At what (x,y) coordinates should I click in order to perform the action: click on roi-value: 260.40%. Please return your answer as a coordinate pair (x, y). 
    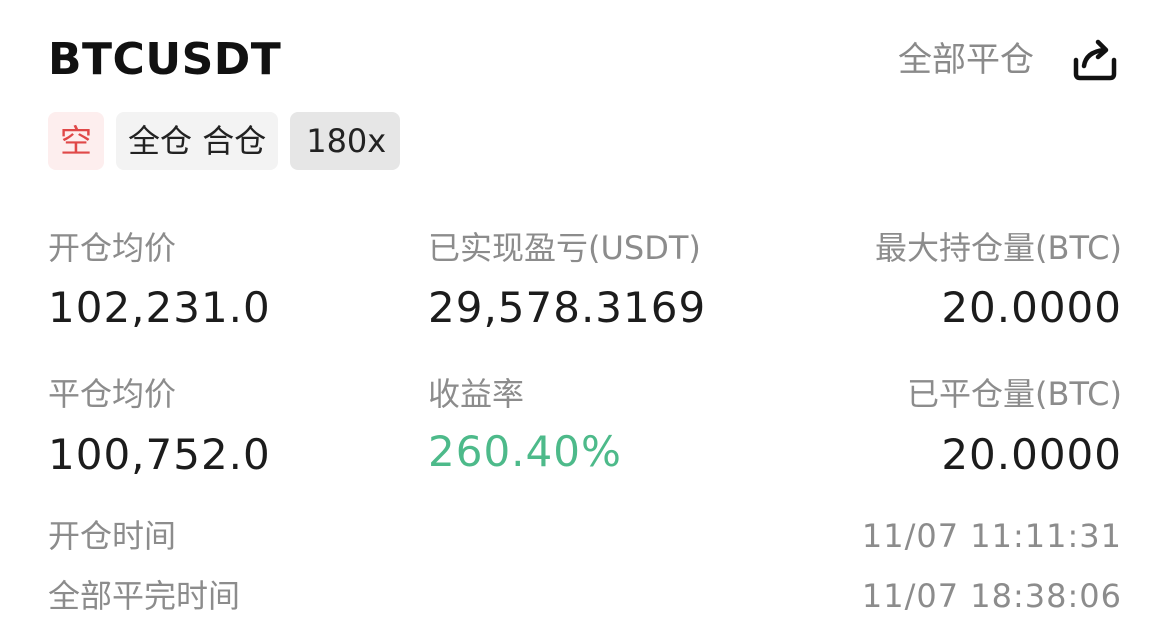
    Looking at the image, I should click on (525, 451).